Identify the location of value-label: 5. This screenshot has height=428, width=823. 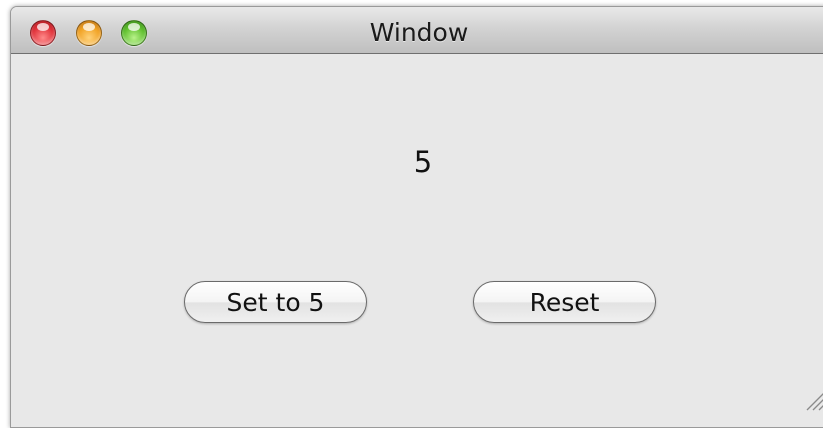
(423, 162).